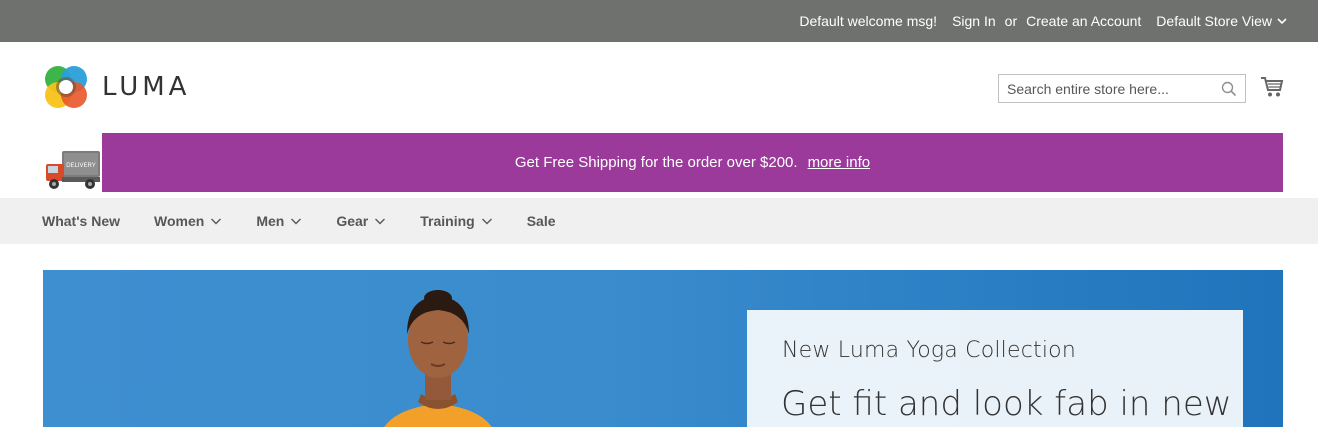  Describe the element at coordinates (81, 166) in the screenshot. I see `truck-label: DELIVERY` at that location.